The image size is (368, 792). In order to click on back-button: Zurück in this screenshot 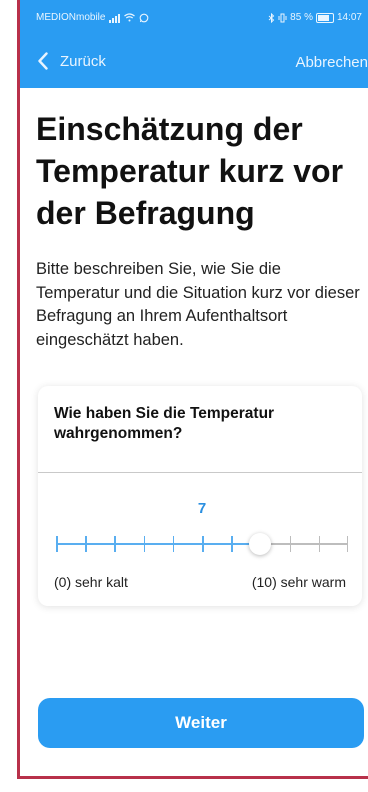, I will do `click(72, 61)`.